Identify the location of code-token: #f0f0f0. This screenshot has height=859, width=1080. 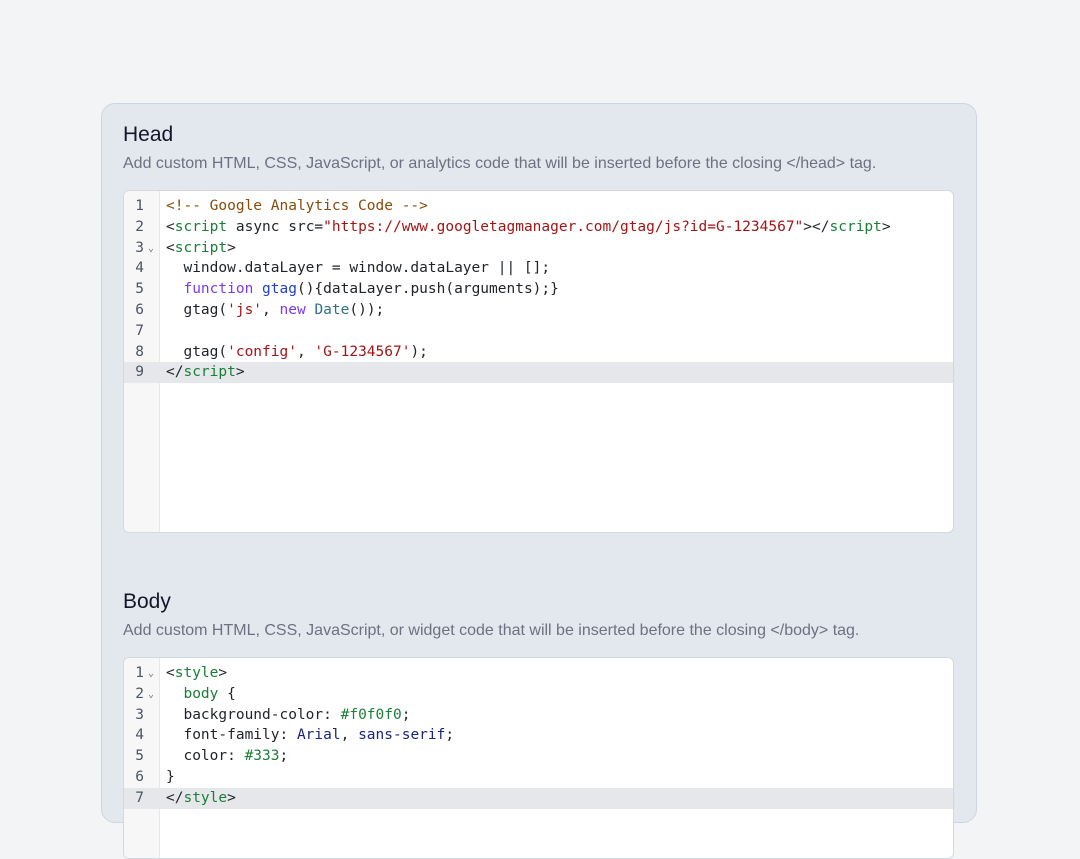
(371, 714).